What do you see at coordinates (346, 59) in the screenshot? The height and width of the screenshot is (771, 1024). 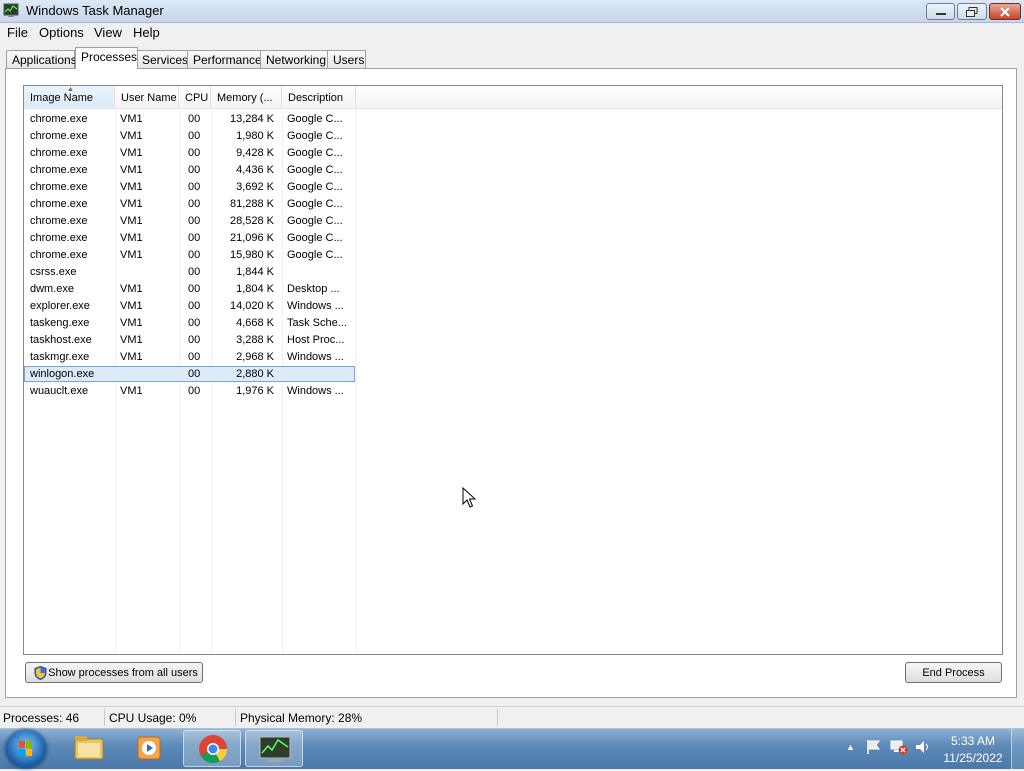 I see `tab-users: Users` at bounding box center [346, 59].